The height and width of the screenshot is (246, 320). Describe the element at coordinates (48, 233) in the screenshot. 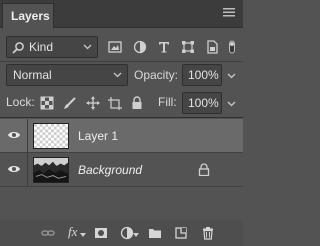

I see `link-layers-icon` at that location.